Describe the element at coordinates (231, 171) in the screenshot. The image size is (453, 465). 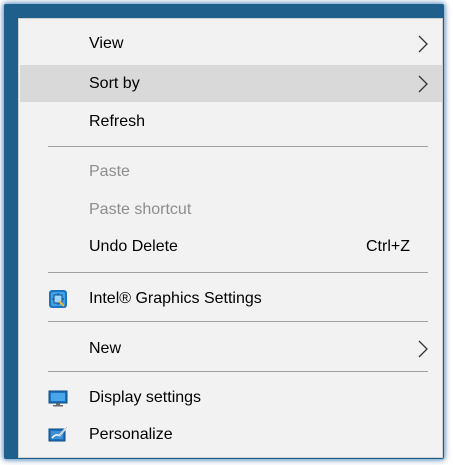
I see `menu-item-paste: Paste` at that location.